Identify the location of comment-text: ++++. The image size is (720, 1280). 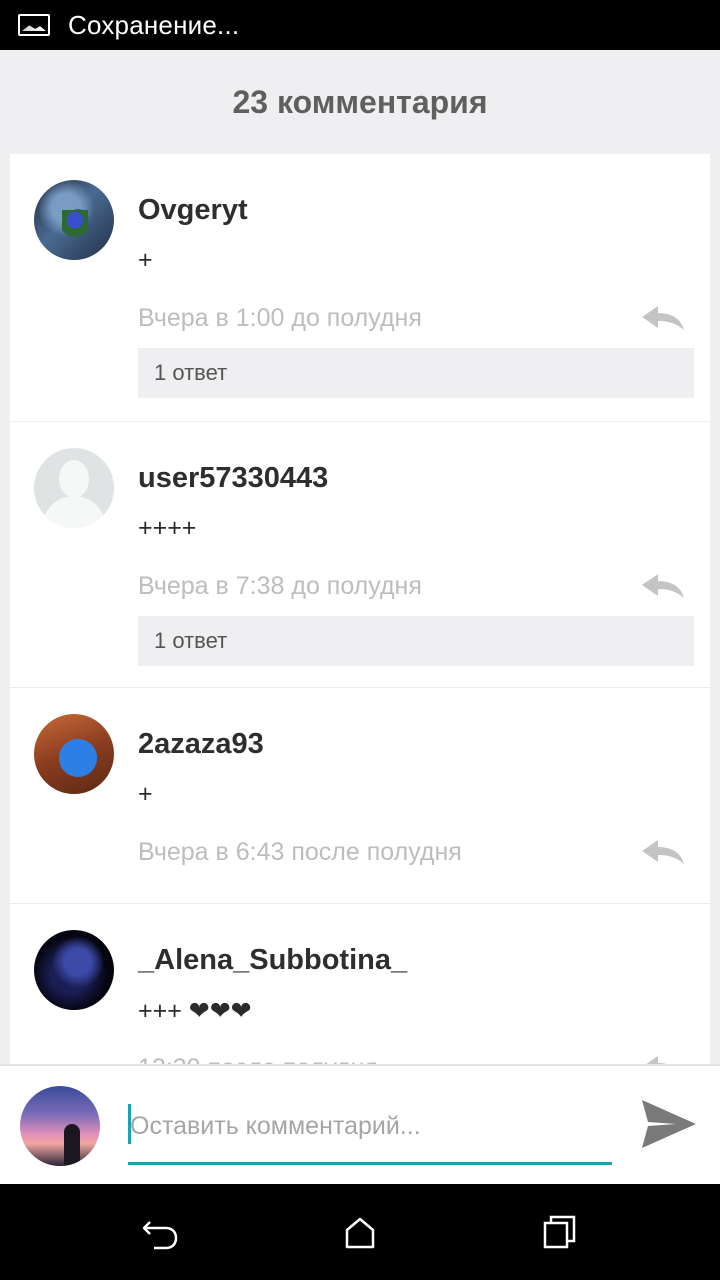
(167, 528).